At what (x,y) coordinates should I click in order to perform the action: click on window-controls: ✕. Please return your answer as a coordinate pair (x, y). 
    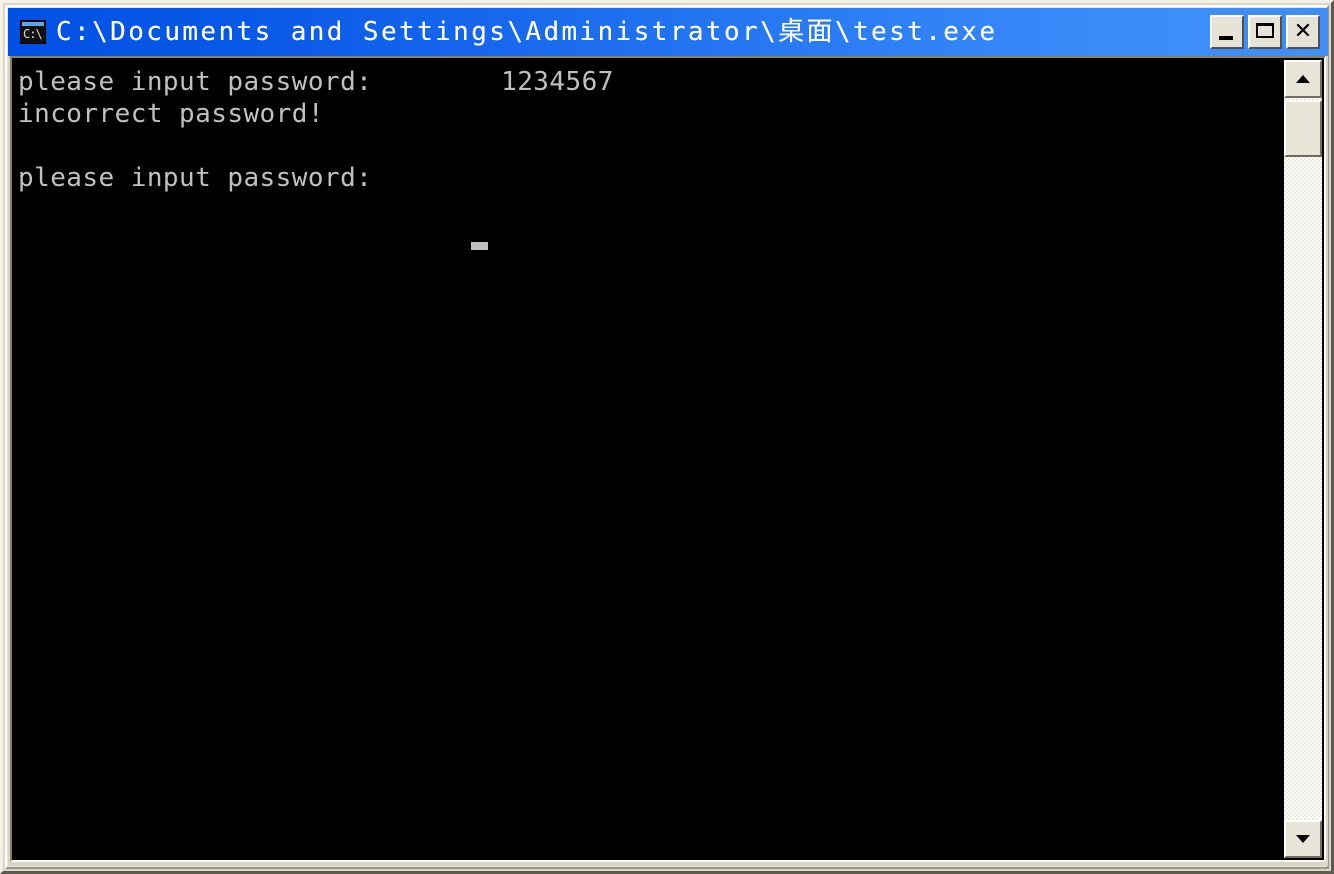
    Looking at the image, I should click on (1263, 32).